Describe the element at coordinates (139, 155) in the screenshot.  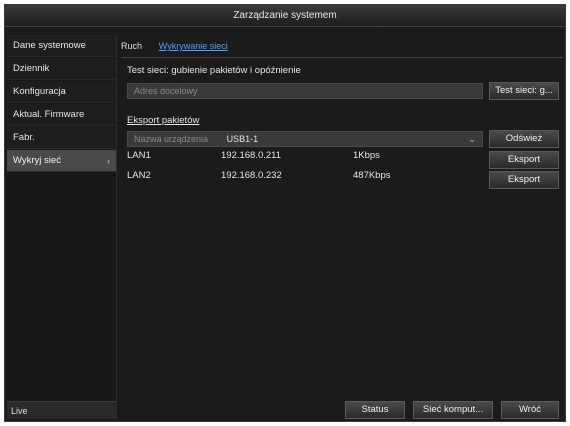
I see `interface-name: LAN1` at that location.